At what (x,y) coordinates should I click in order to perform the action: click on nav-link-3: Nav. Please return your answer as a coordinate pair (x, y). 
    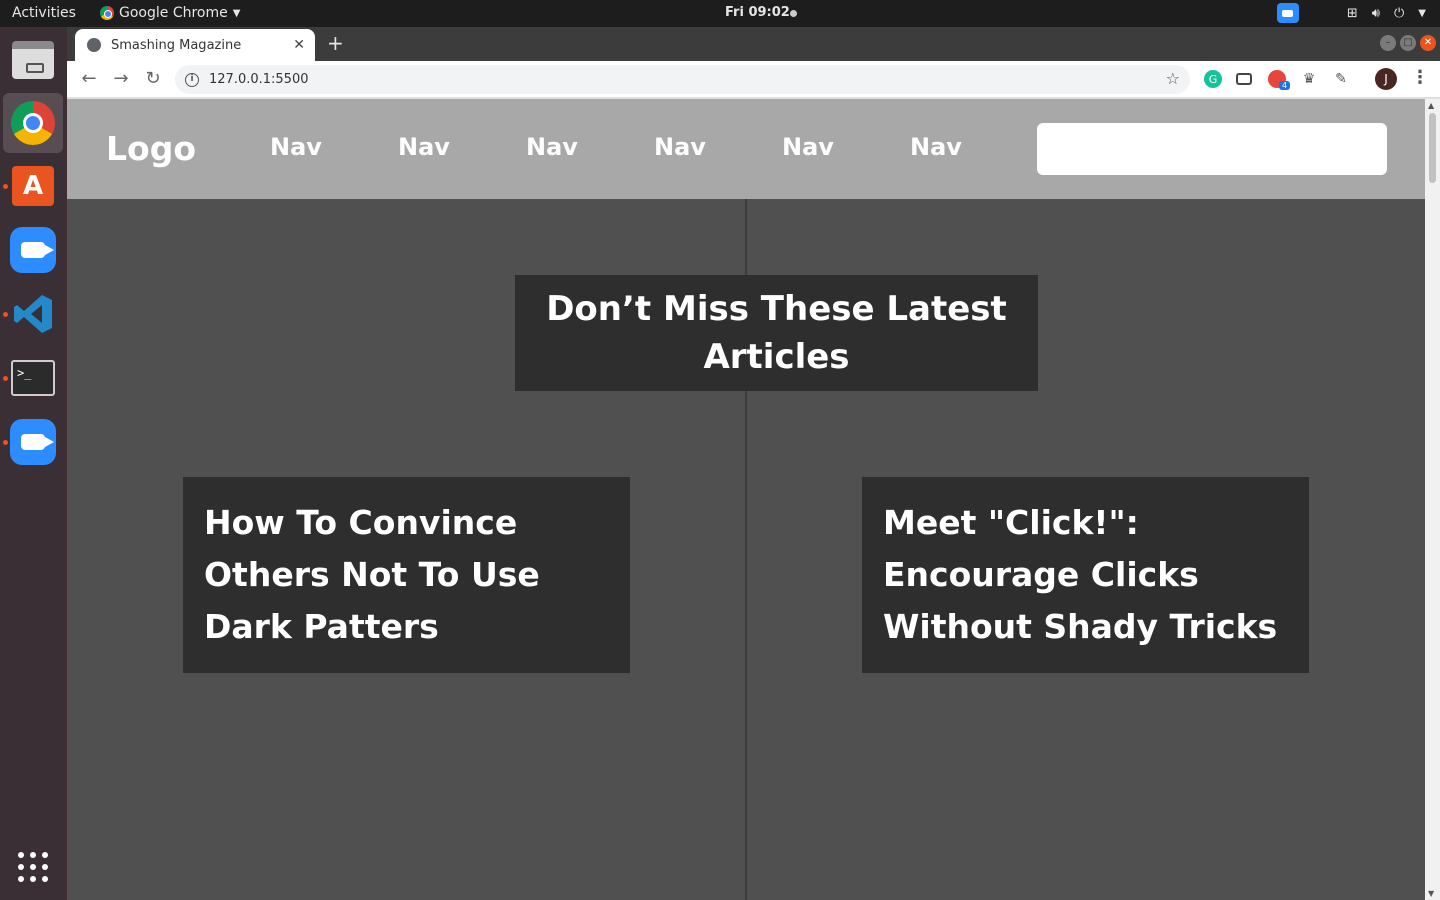
    Looking at the image, I should click on (552, 147).